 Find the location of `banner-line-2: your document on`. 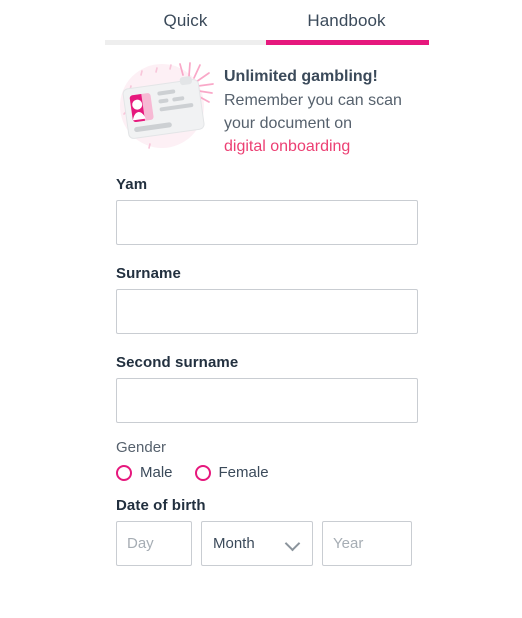

banner-line-2: your document on is located at coordinates (288, 123).